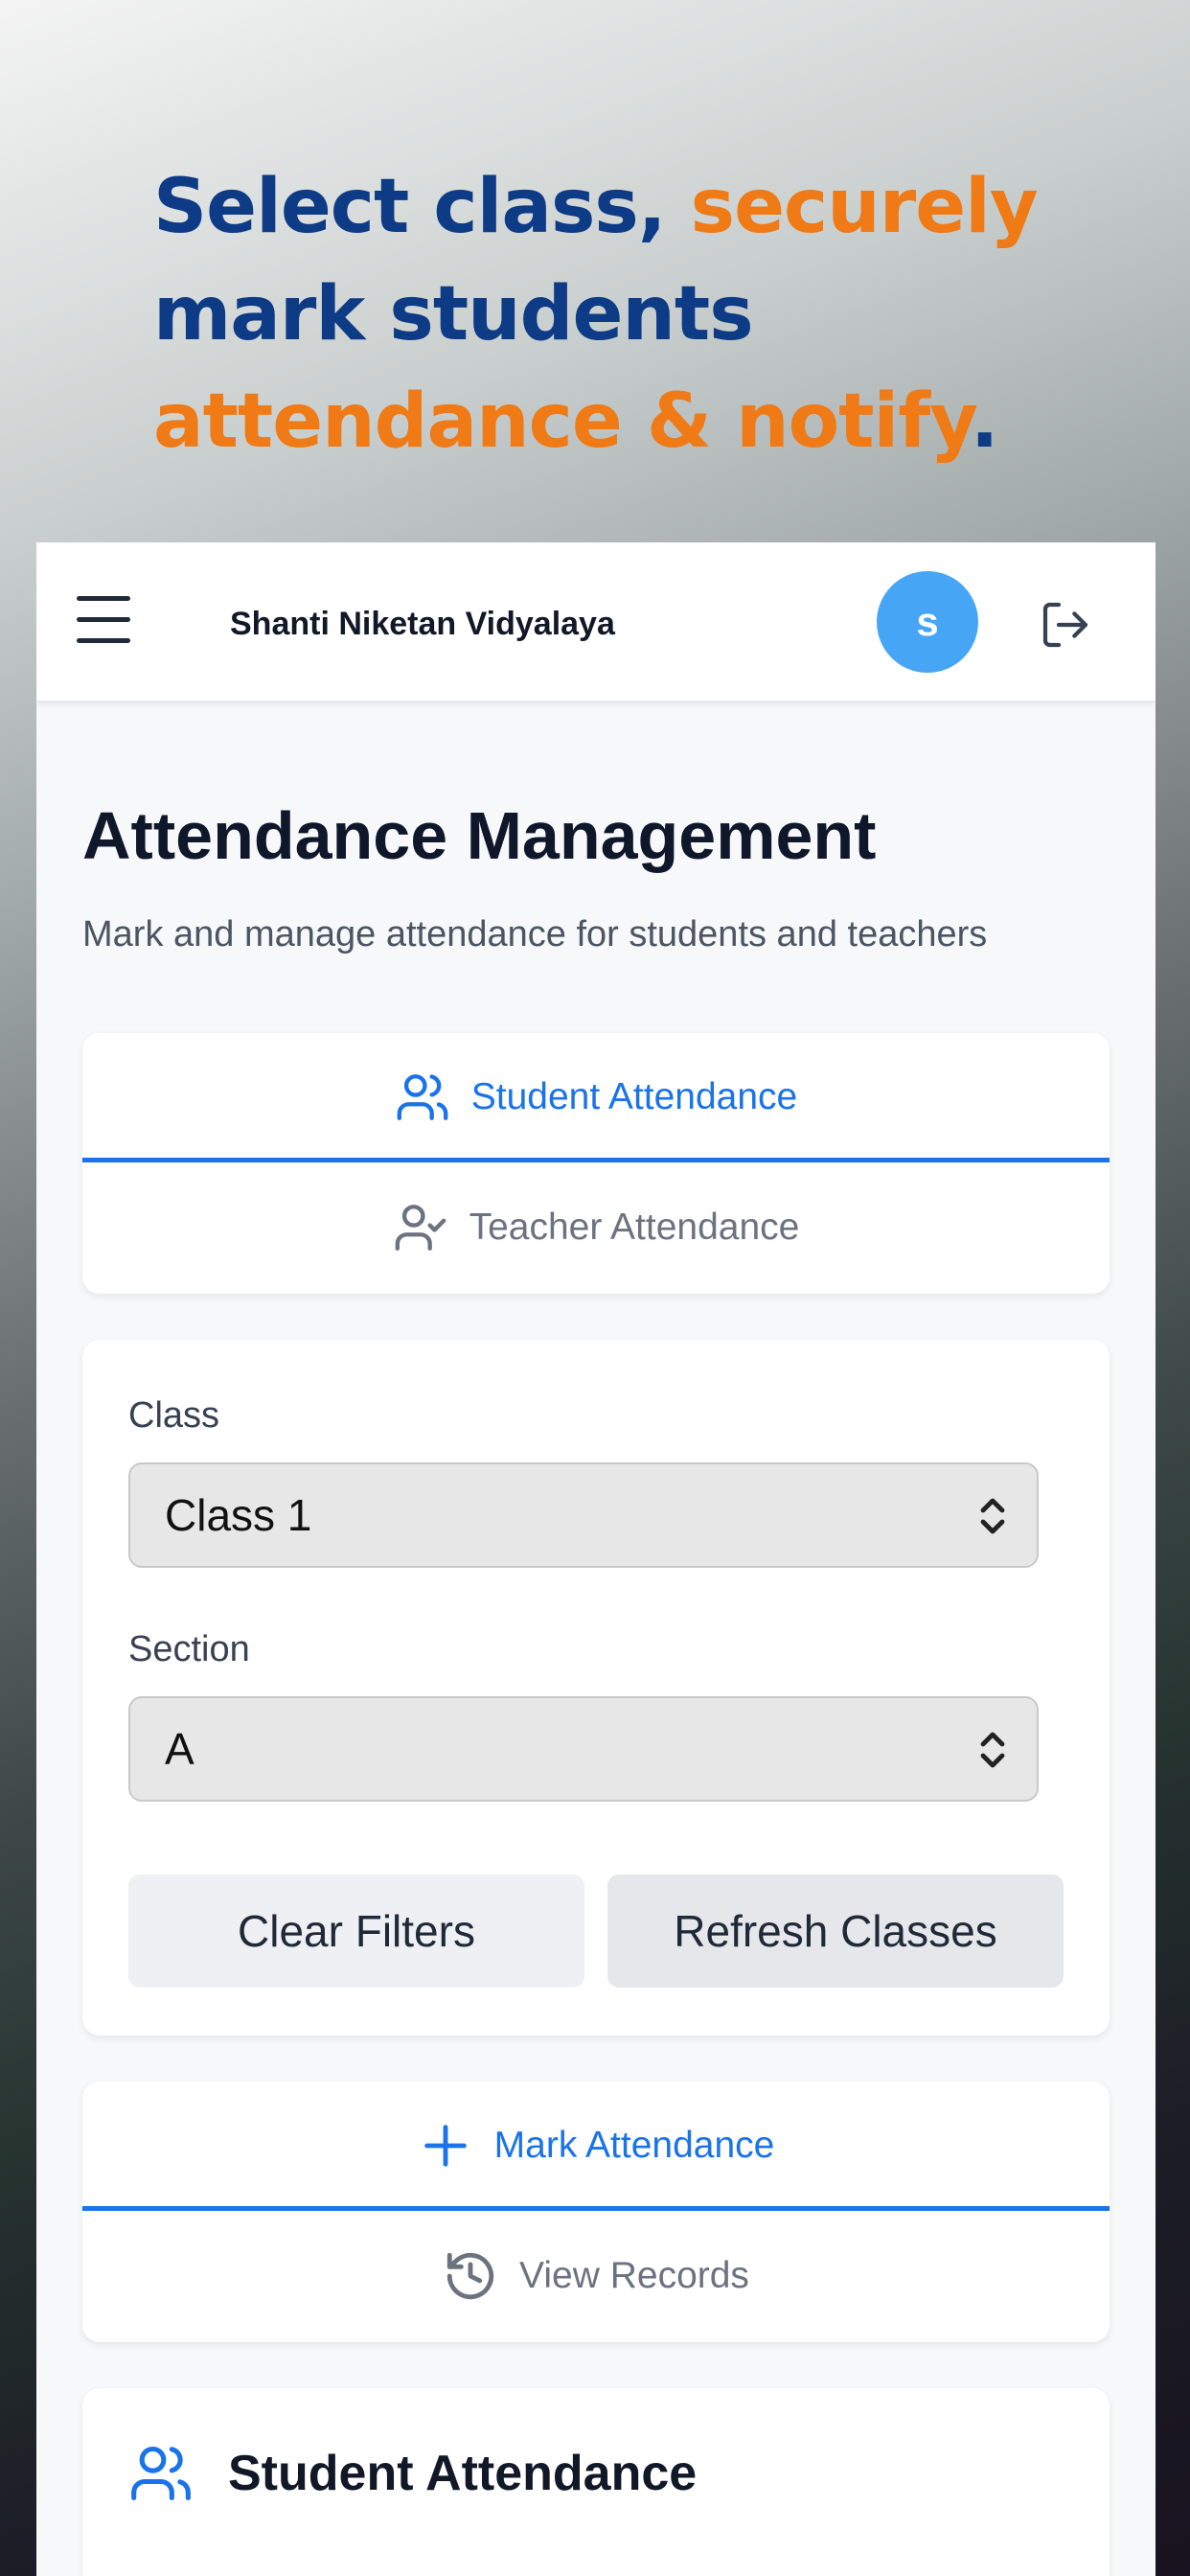 The height and width of the screenshot is (2576, 1190). I want to click on attendance-type-tabs: Student Attendance Teacher Attendance, so click(596, 1163).